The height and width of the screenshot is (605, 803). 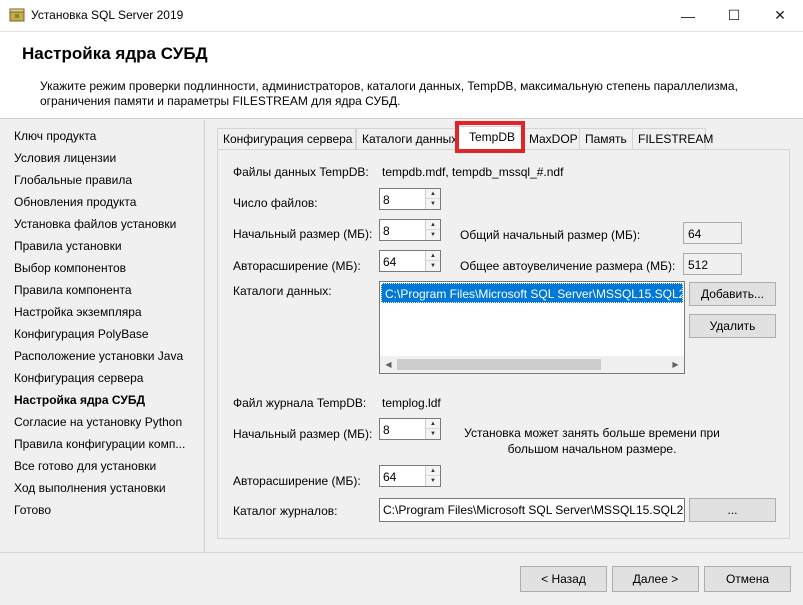 What do you see at coordinates (411, 403) in the screenshot?
I see `log-file-value: templog.ldf` at bounding box center [411, 403].